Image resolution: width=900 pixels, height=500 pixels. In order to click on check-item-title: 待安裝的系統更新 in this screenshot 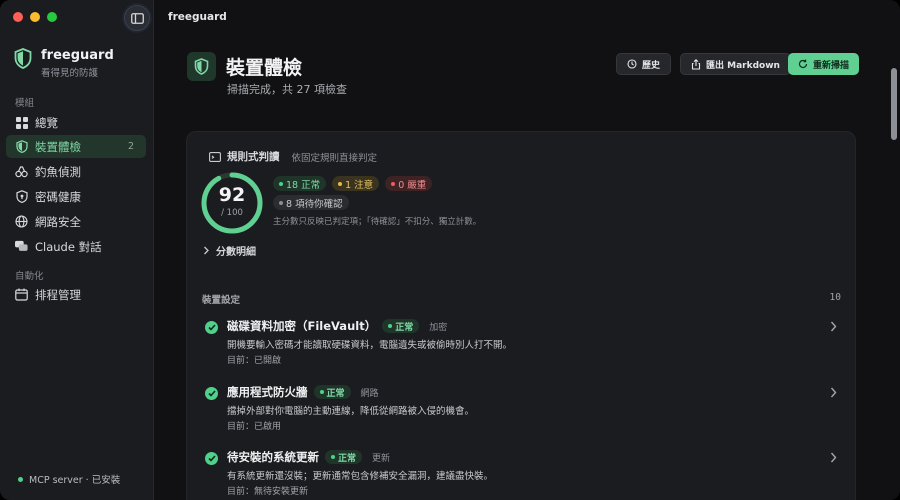, I will do `click(273, 457)`.